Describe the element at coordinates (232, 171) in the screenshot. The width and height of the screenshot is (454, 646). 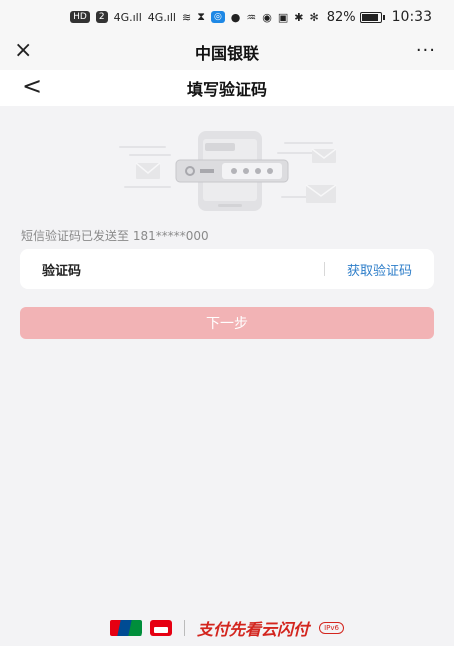
I see `code-bubble-icon` at that location.